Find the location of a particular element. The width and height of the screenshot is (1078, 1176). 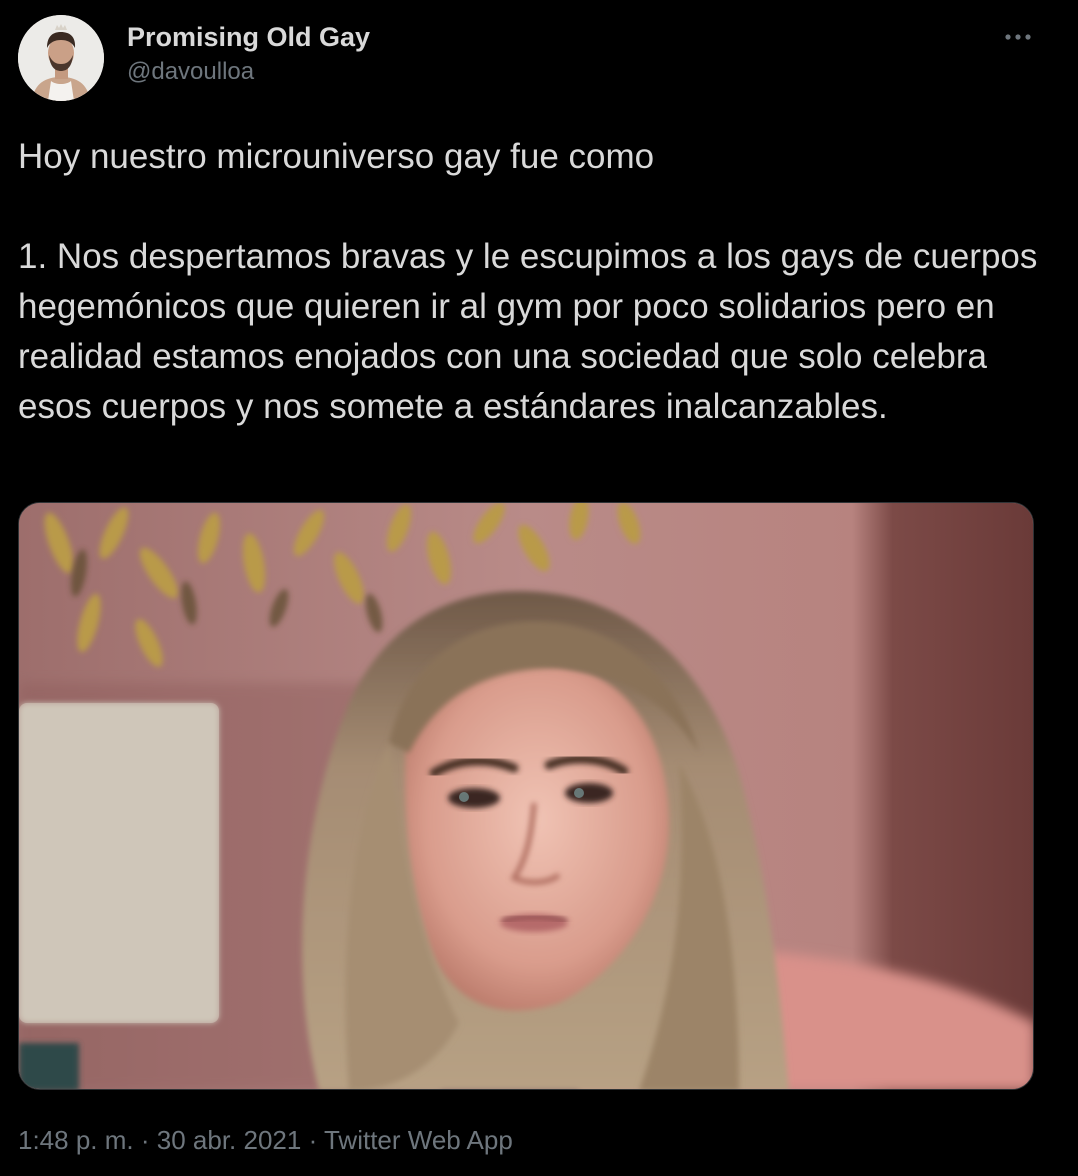

author-info: Promising Old Gay @davoulloa is located at coordinates (248, 54).